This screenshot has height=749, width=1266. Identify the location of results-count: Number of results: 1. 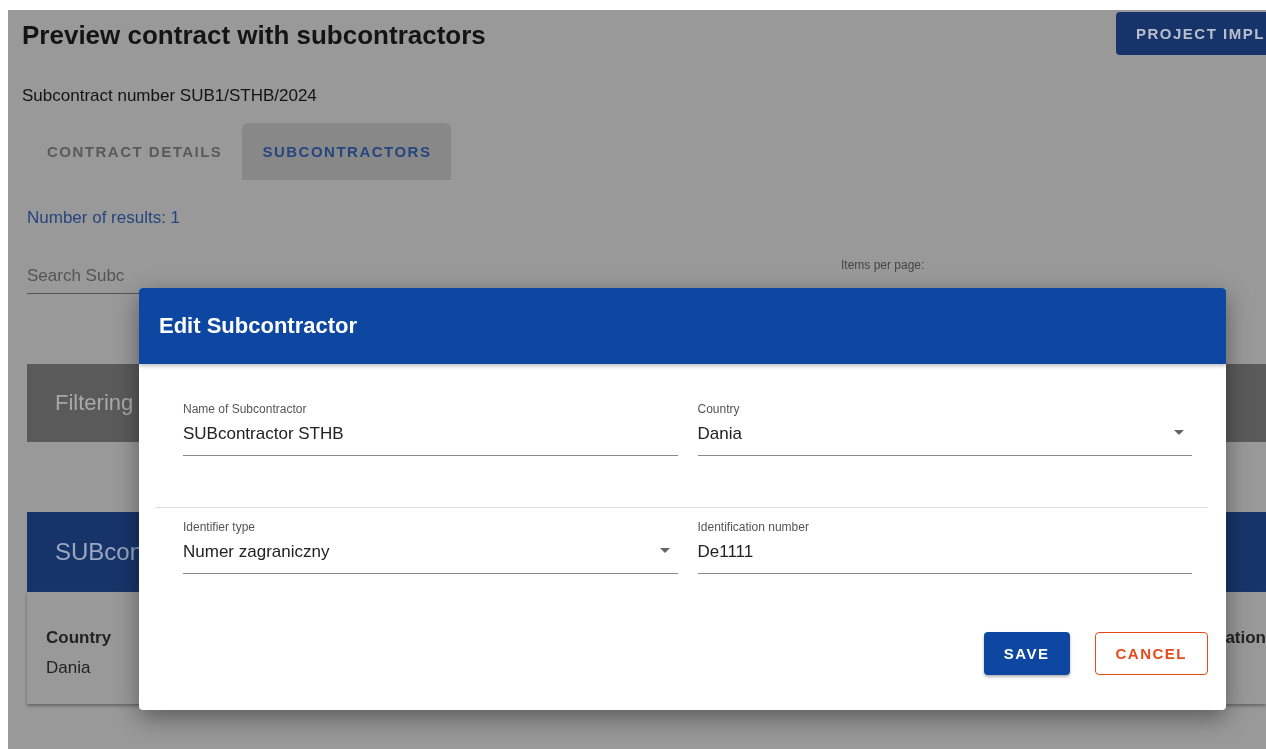
(104, 218).